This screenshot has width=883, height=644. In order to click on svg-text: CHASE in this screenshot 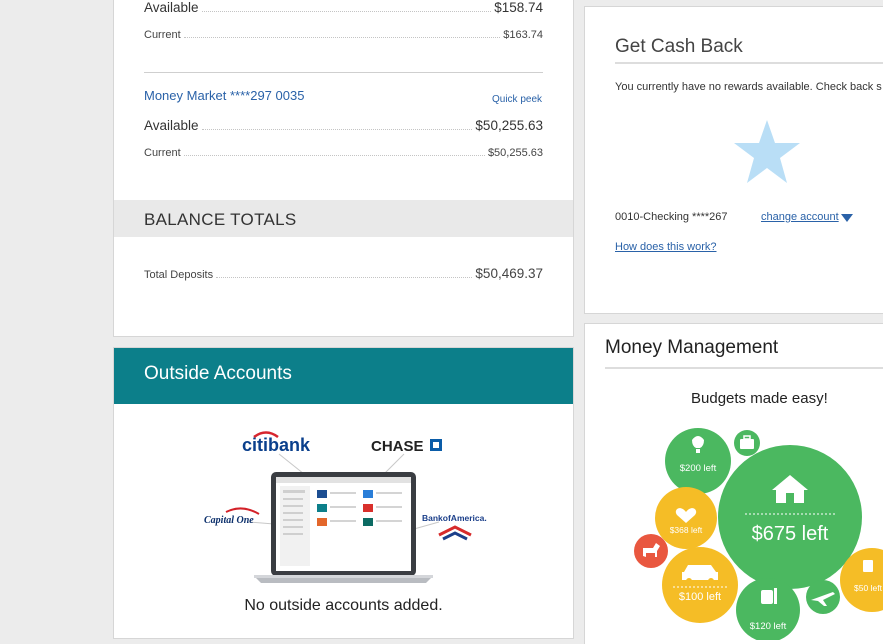, I will do `click(397, 446)`.